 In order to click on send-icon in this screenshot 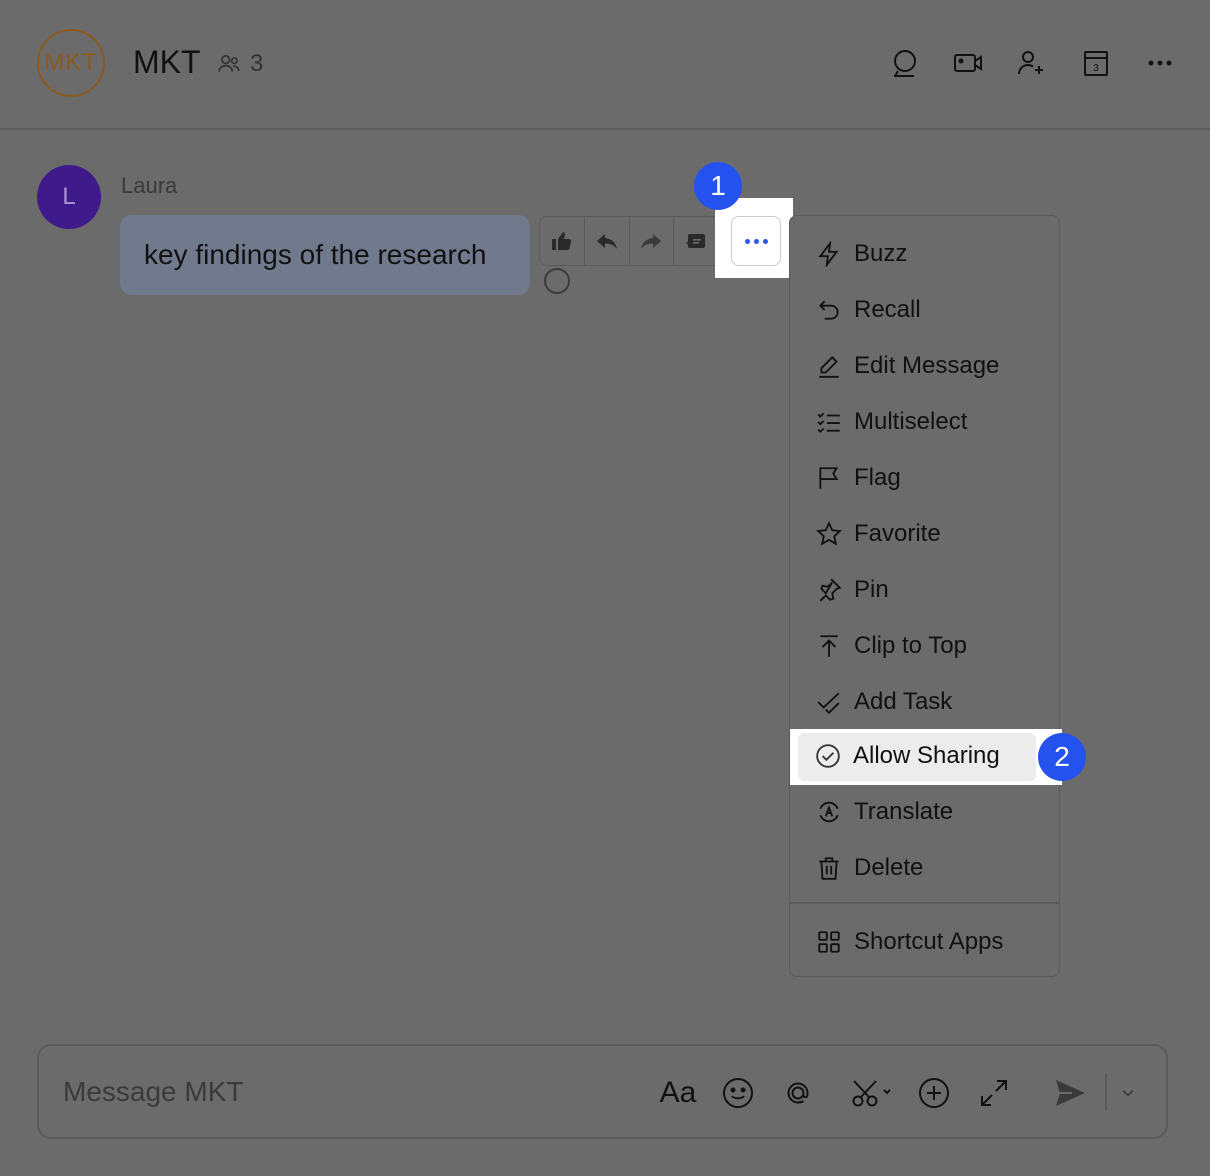, I will do `click(1070, 1093)`.